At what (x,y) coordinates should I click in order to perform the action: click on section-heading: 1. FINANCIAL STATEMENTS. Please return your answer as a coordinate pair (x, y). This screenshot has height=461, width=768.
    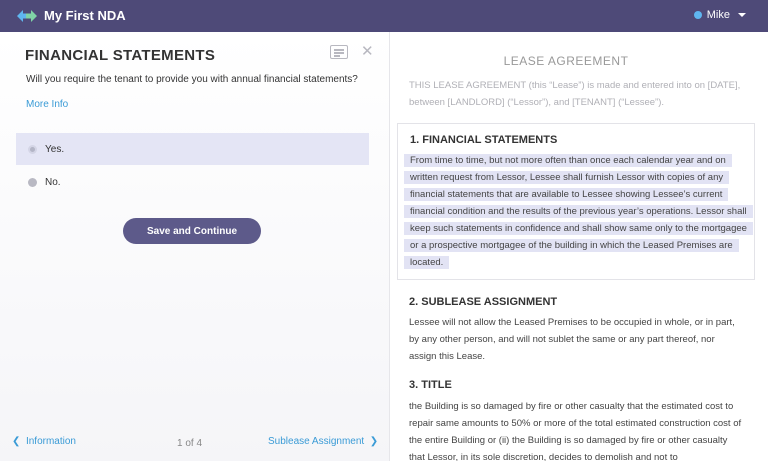
    Looking at the image, I should click on (484, 140).